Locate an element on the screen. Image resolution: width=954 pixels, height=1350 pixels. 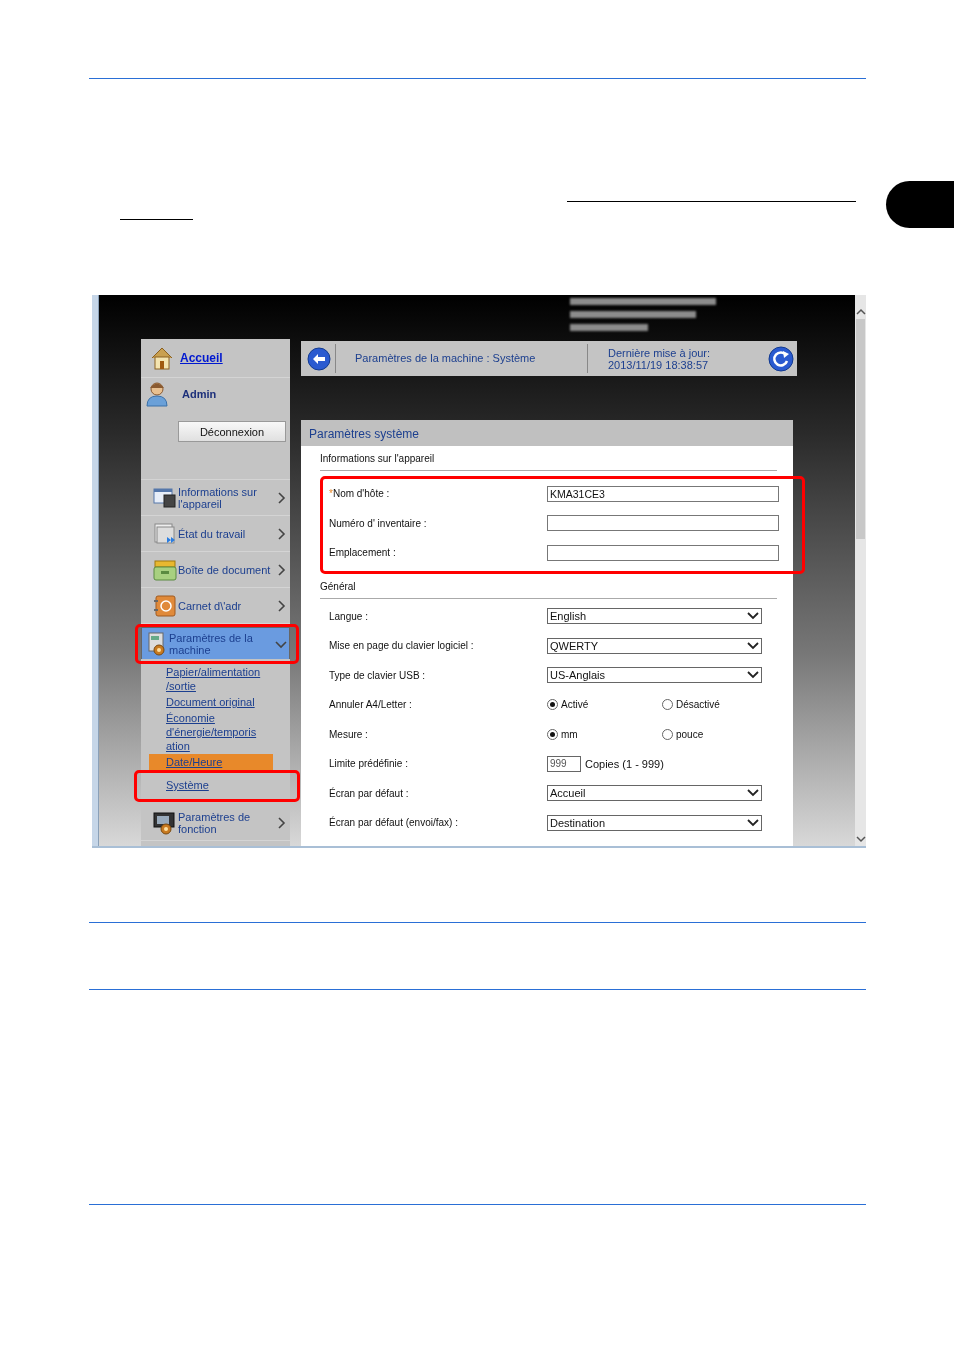
number-field: 999 is located at coordinates (564, 763).